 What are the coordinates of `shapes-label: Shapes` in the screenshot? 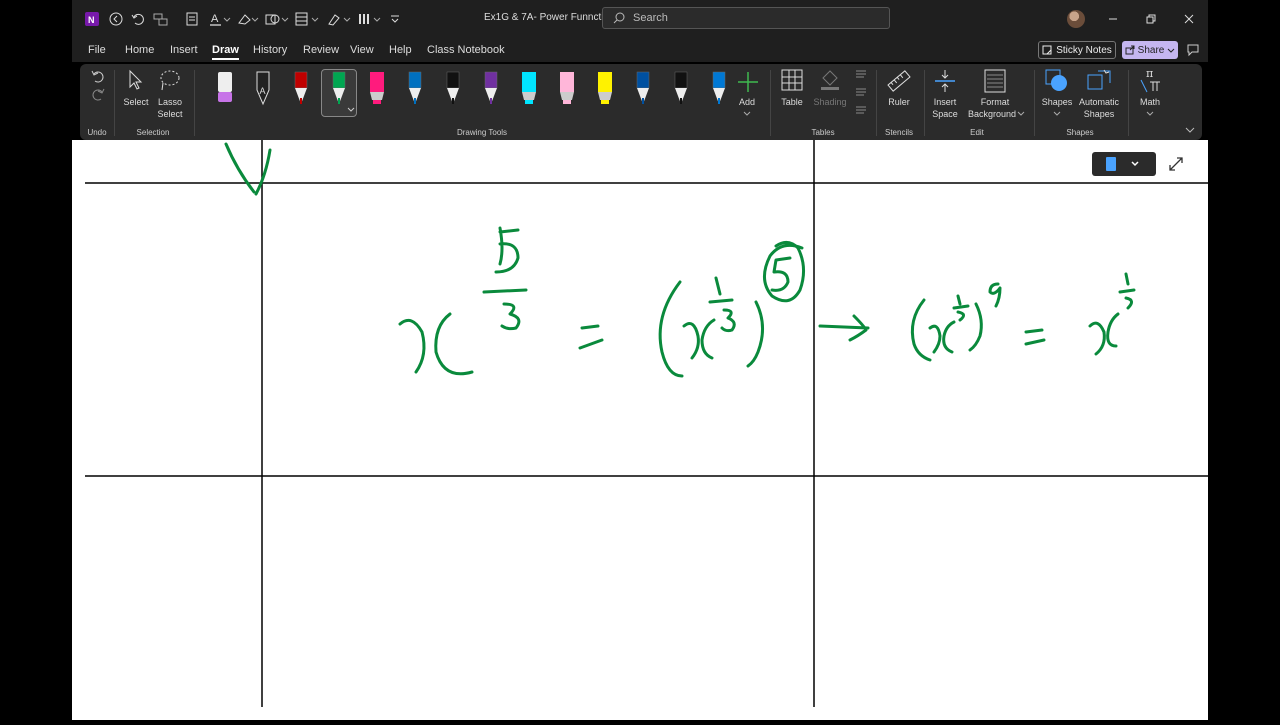 It's located at (1057, 102).